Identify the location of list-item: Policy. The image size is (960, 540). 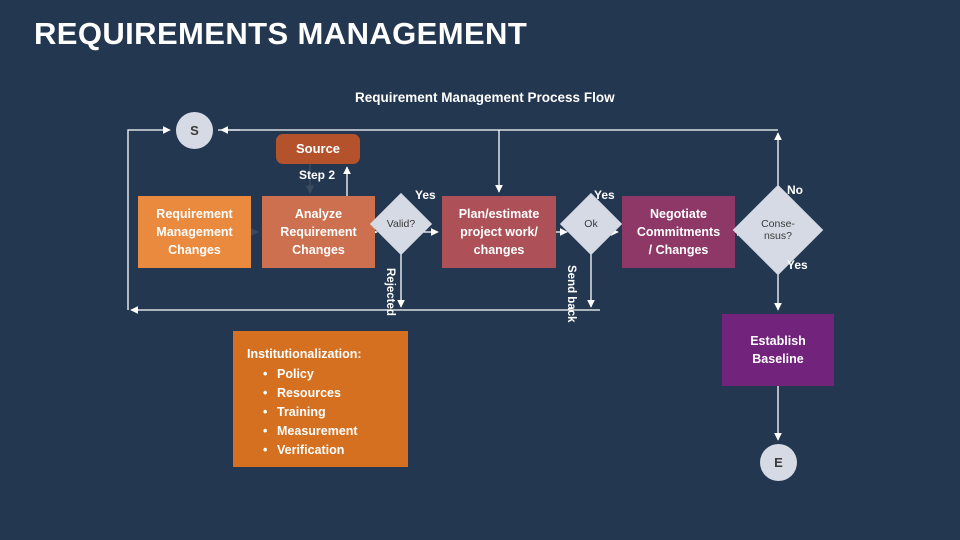
(330, 374).